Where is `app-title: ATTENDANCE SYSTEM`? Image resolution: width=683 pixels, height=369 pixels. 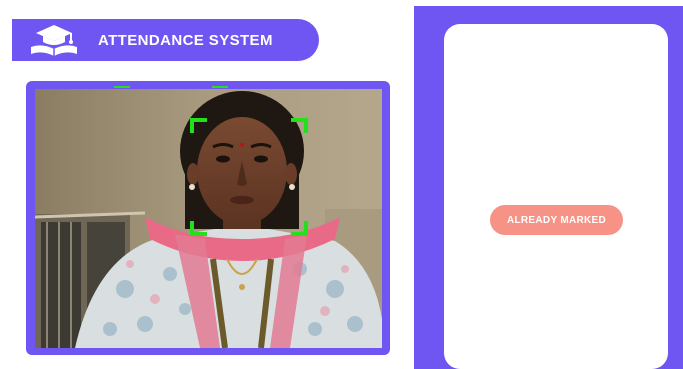
app-title: ATTENDANCE SYSTEM is located at coordinates (185, 40).